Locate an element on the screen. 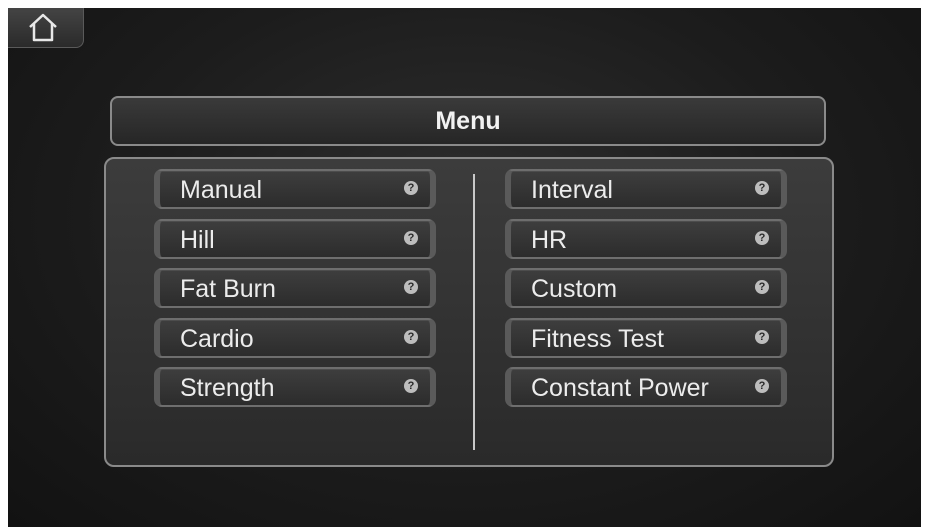 The height and width of the screenshot is (527, 929). menu-item-fitness-test: Fitness Test ? is located at coordinates (646, 337).